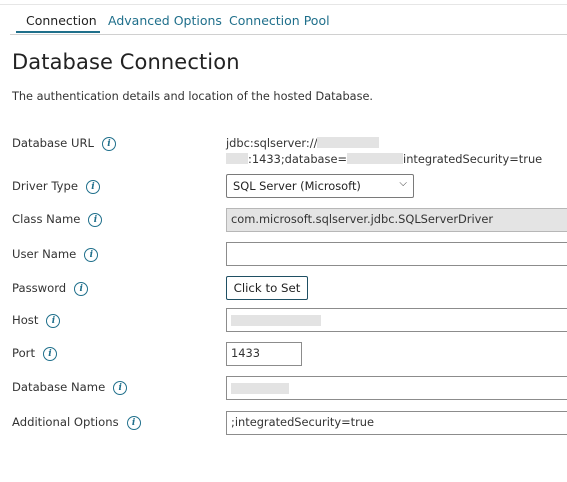  Describe the element at coordinates (45, 186) in the screenshot. I see `driver-type-label: Driver Type` at that location.